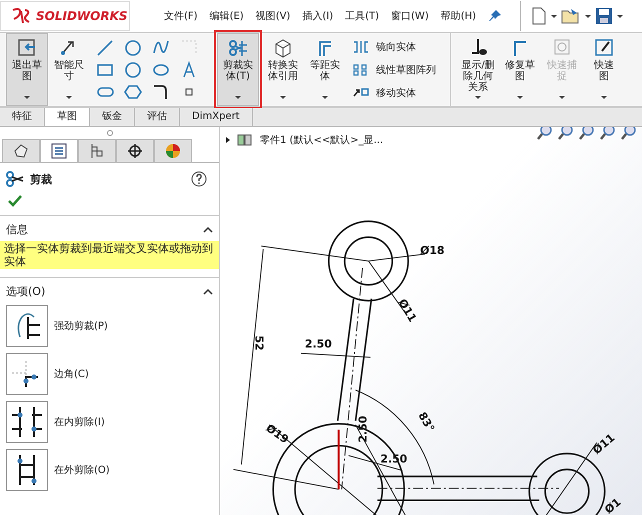  I want to click on crosshair-icon, so click(135, 151).